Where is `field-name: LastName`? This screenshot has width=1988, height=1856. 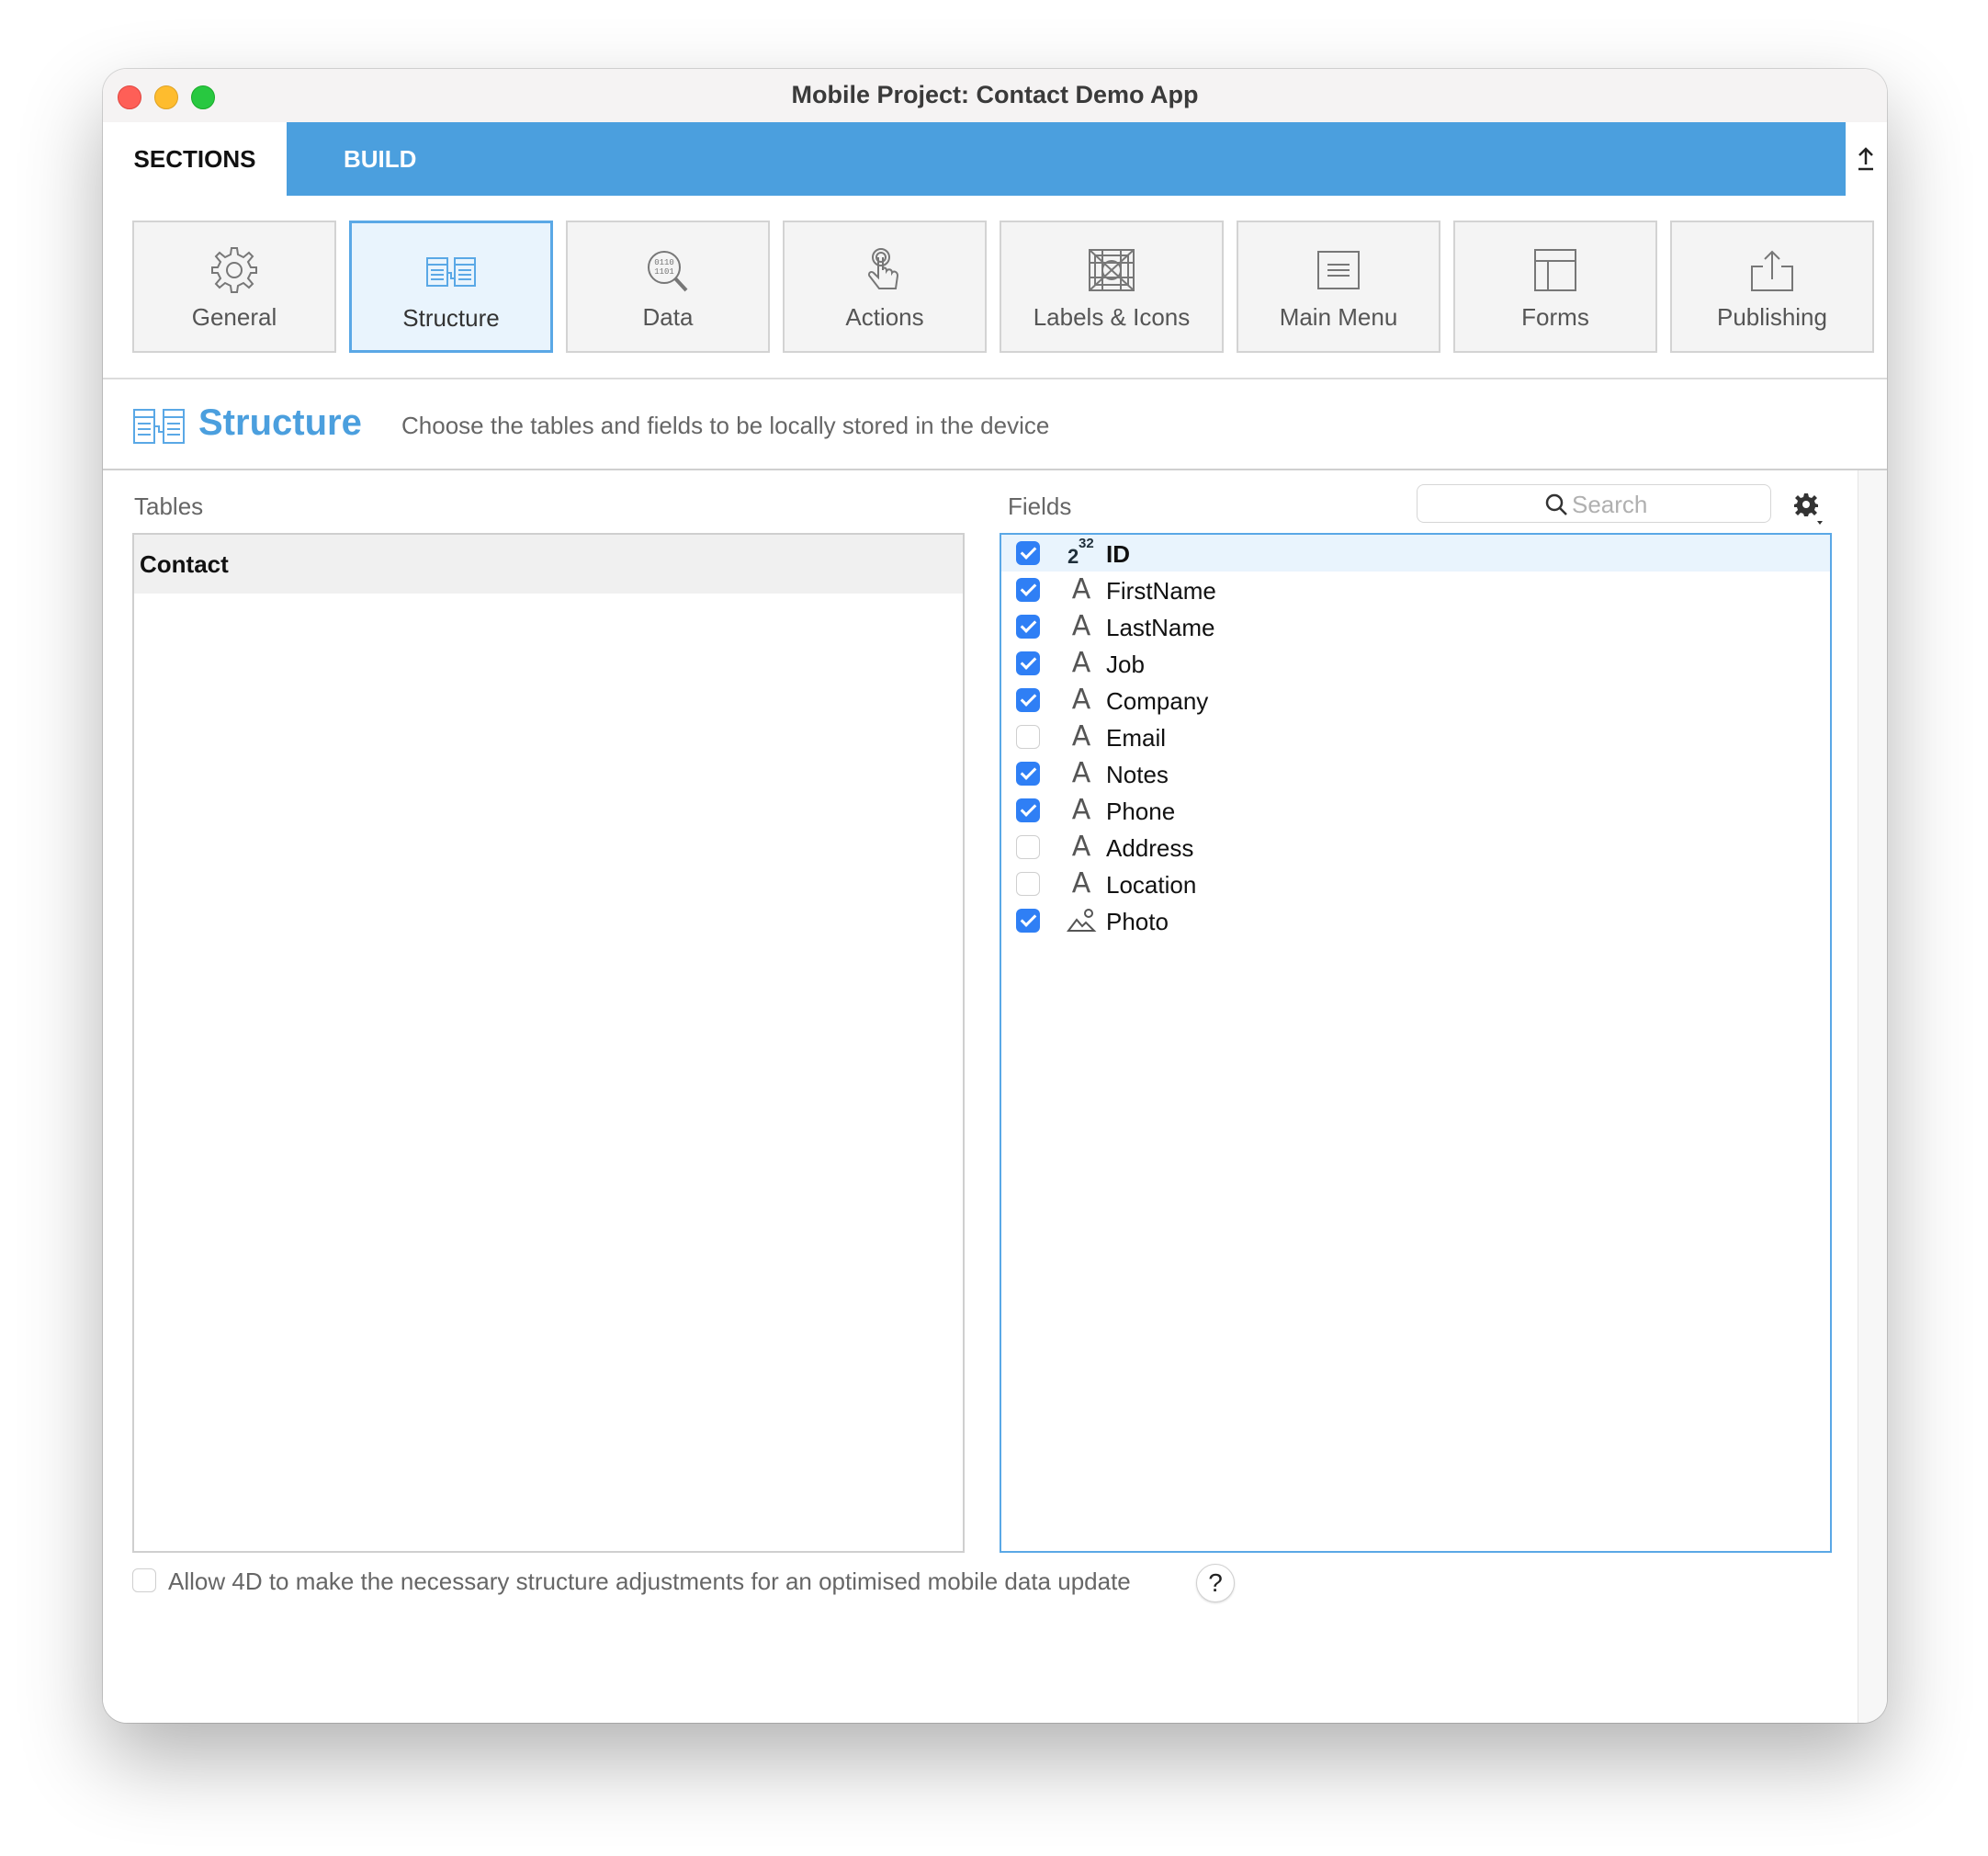
field-name: LastName is located at coordinates (1160, 627).